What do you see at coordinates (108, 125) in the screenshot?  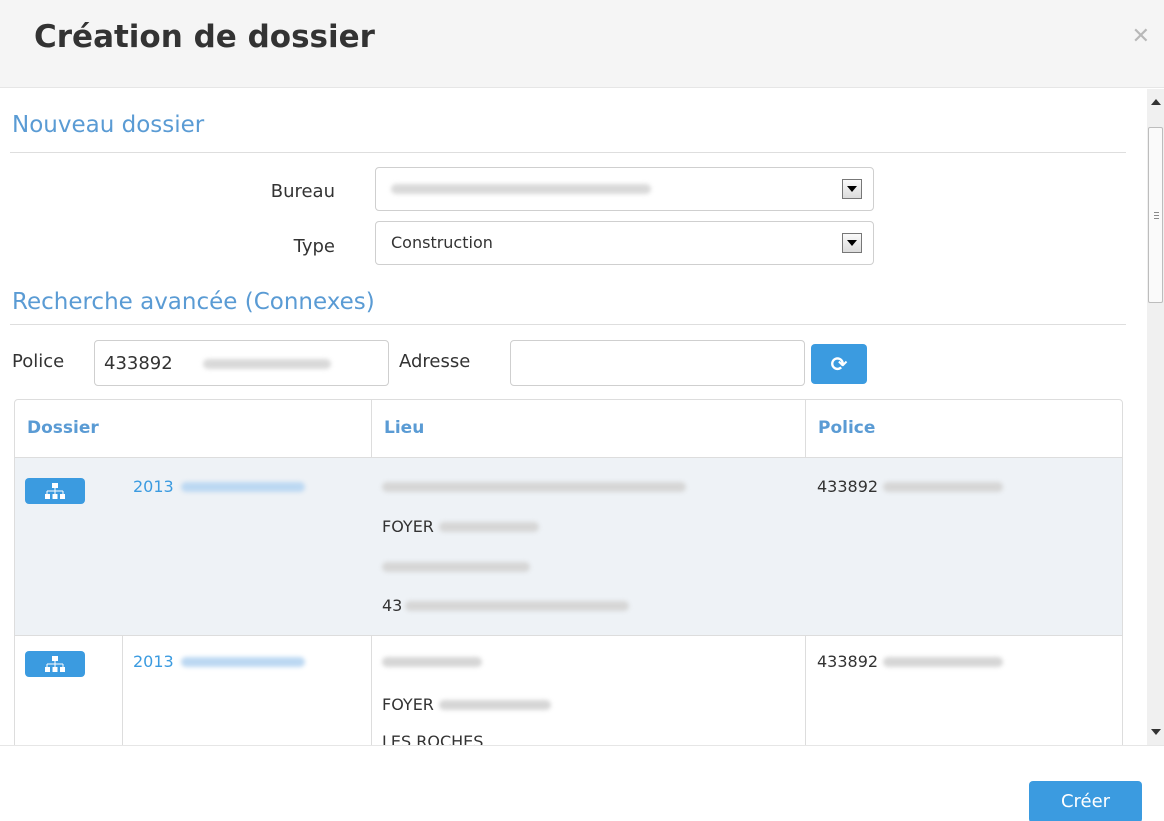 I see `section-title-nouveau: Nouveau dossier` at bounding box center [108, 125].